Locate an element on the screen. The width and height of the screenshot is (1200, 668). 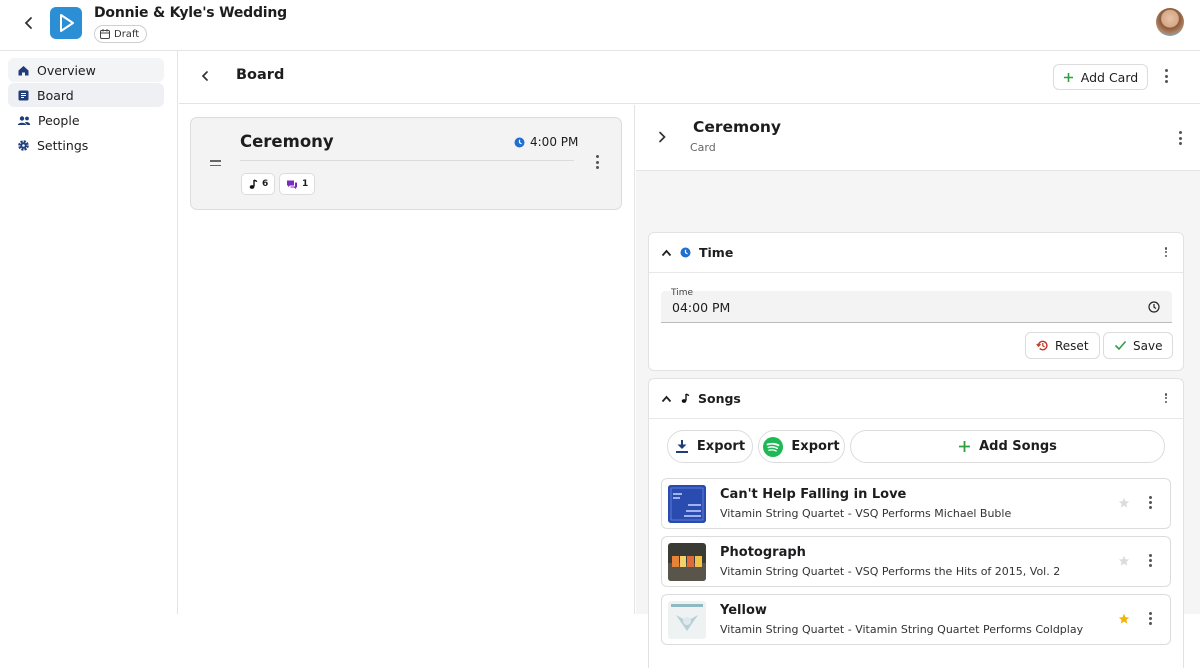
card-title: Ceremony is located at coordinates (287, 141).